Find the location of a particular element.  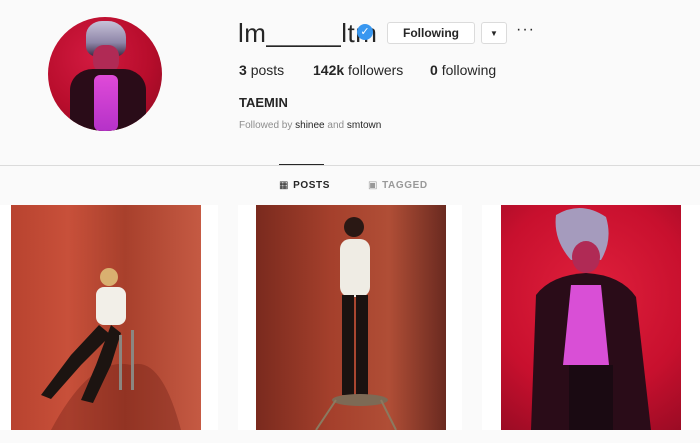

profile-fullname: TAEMIN is located at coordinates (263, 102).